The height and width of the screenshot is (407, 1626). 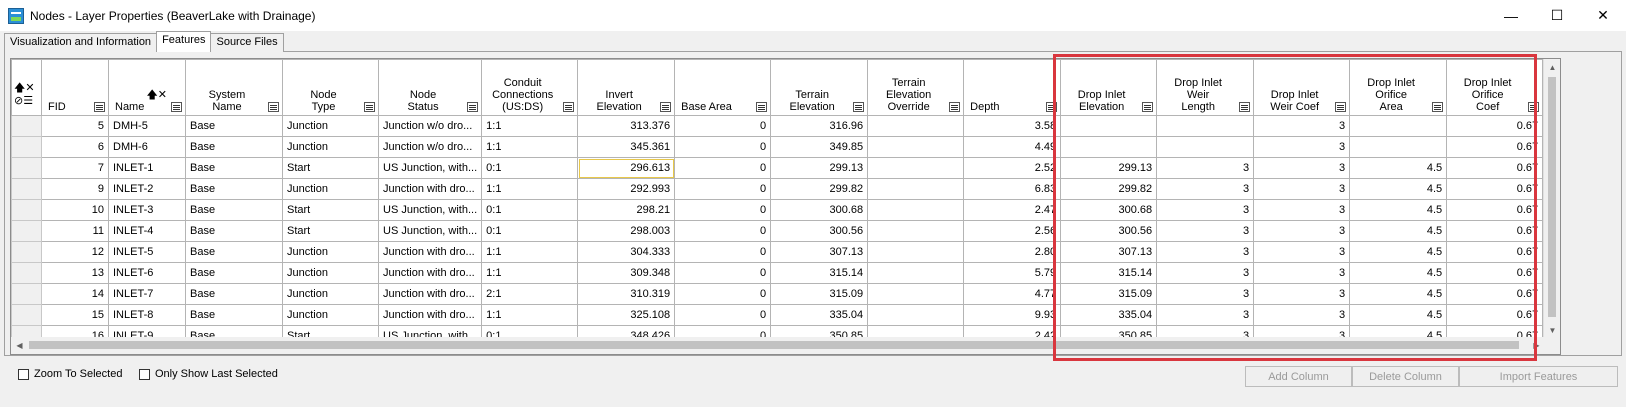 I want to click on table-cell: 6, so click(x=75, y=147).